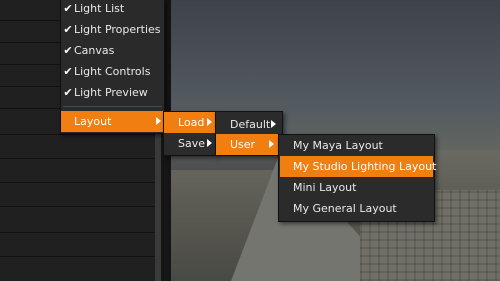  I want to click on menu-item-label: Default, so click(250, 124).